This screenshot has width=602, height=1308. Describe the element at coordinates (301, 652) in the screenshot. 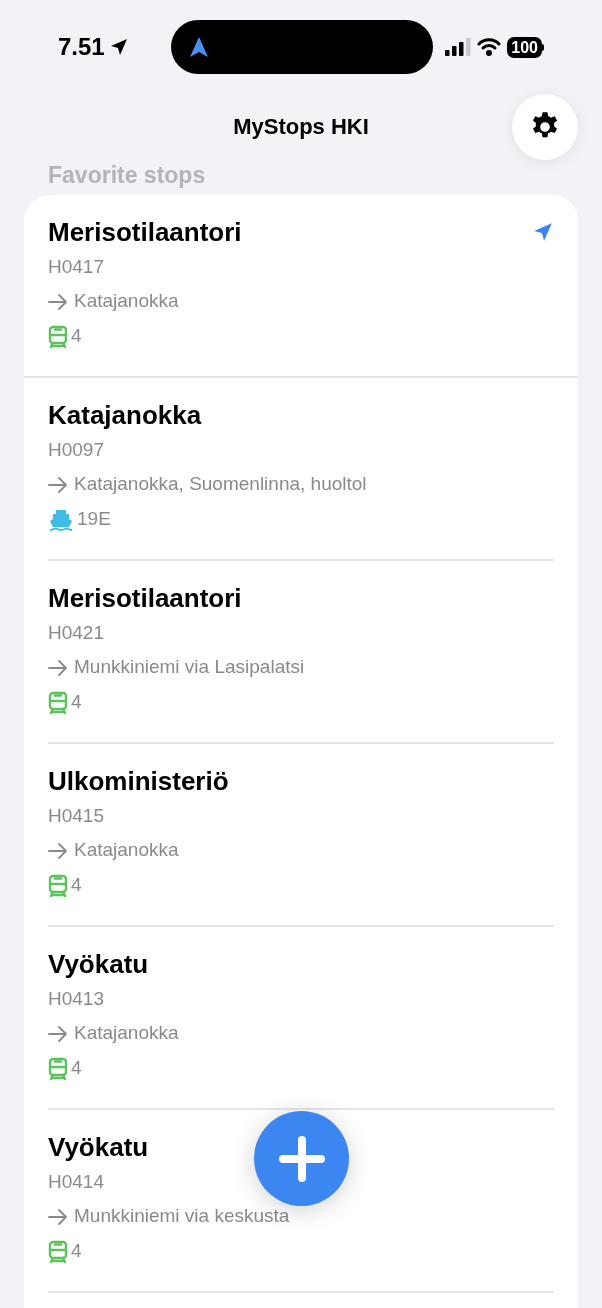

I see `stop-row: Merisotilaantori H0421 Munkkiniemi via Lasipalatsi 4` at that location.